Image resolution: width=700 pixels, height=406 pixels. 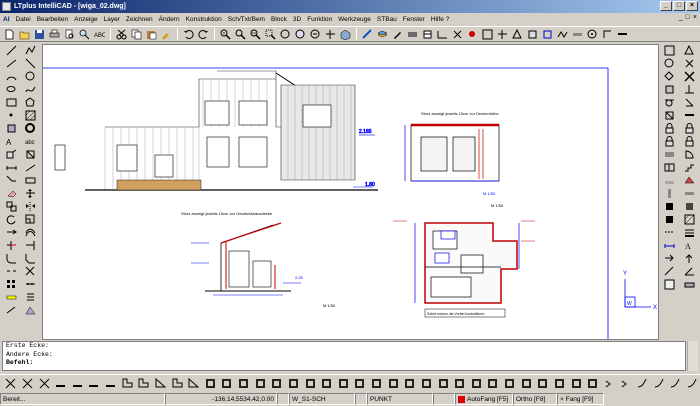 I want to click on doc-minimize-button: _, so click(x=681, y=17).